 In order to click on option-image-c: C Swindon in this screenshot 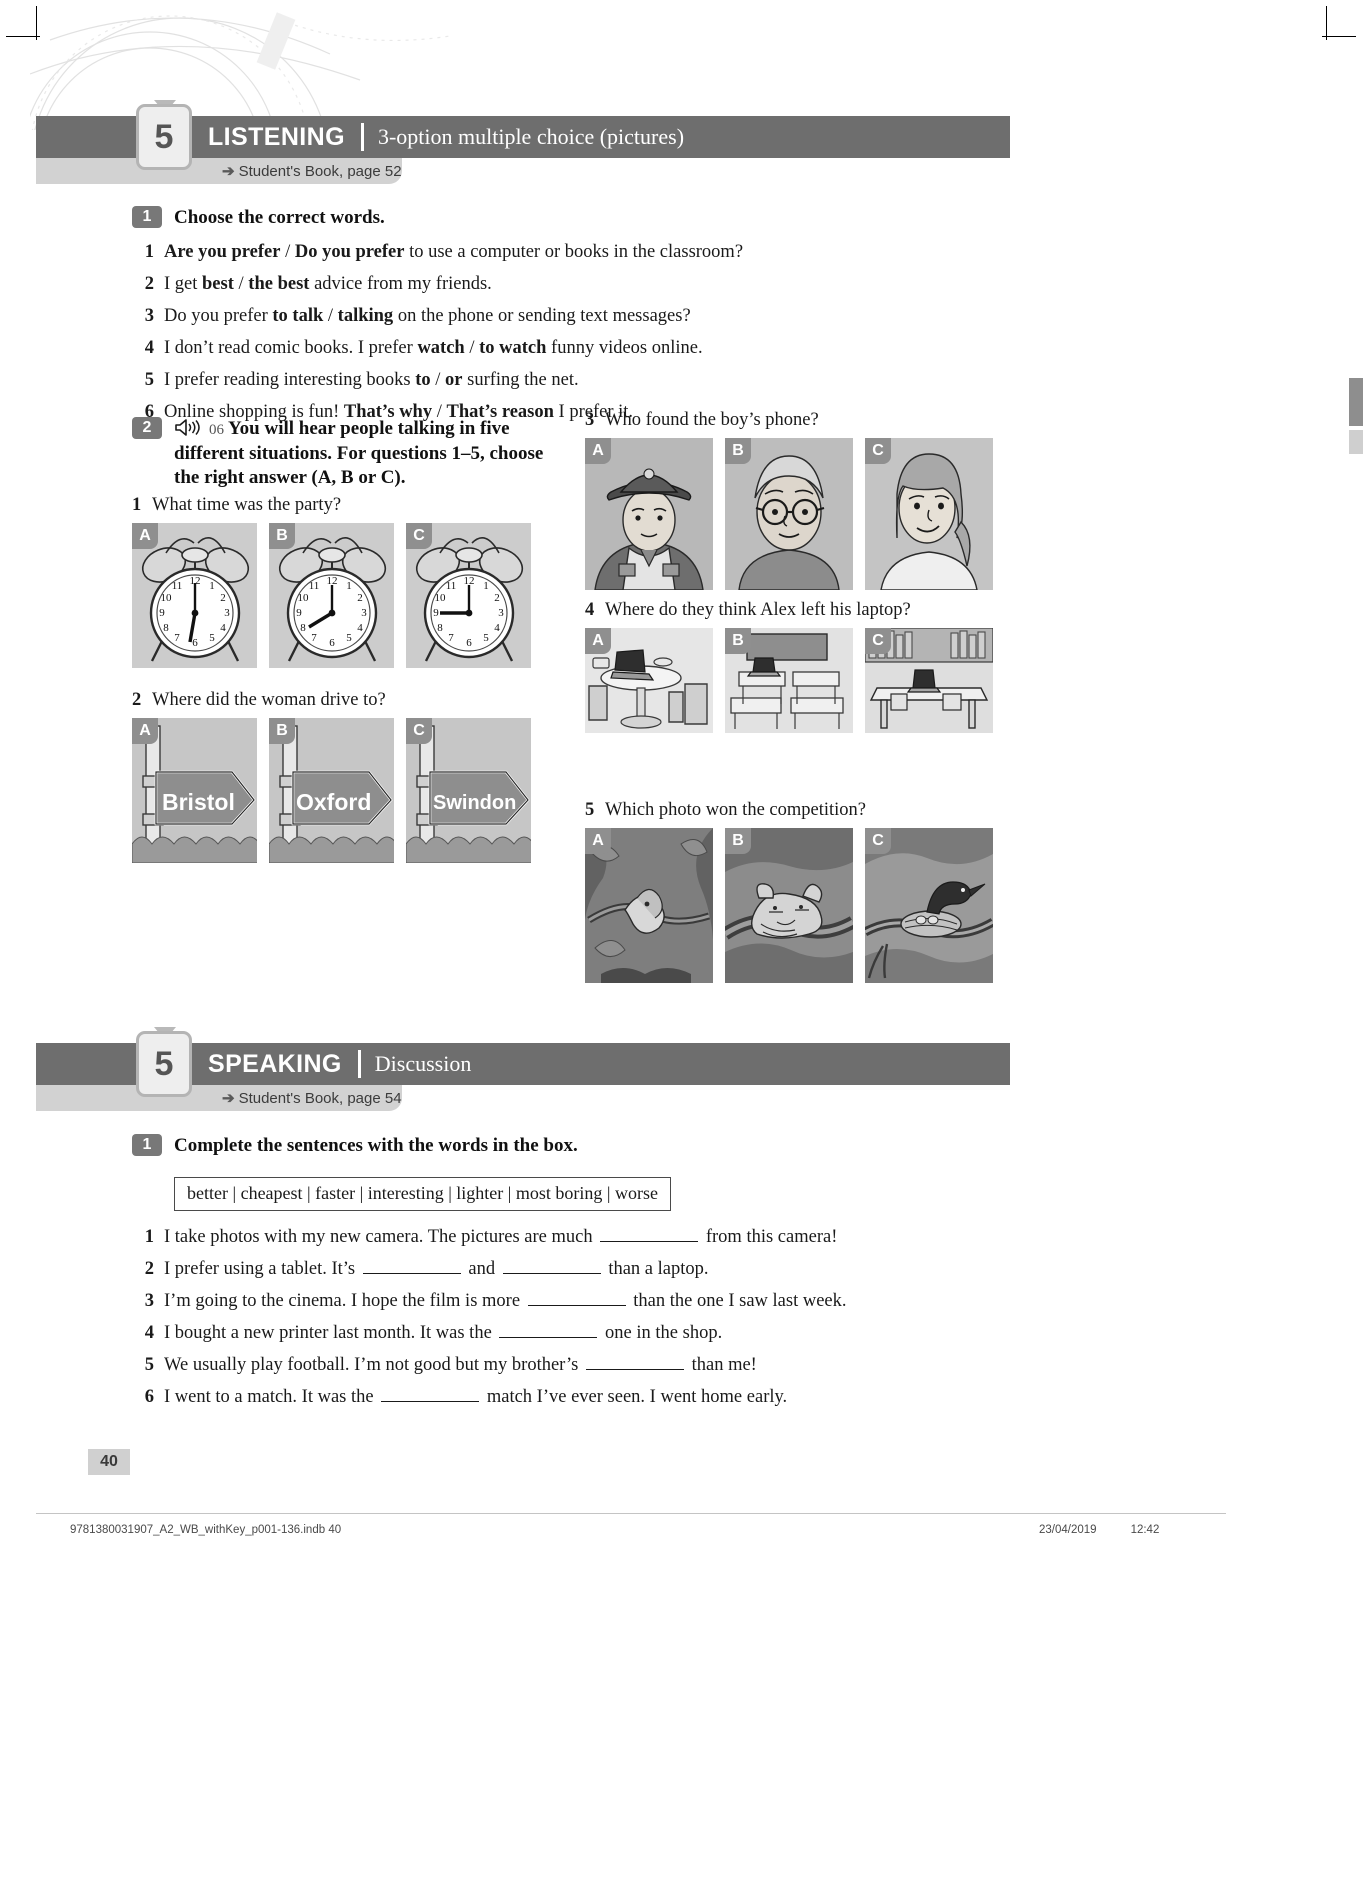, I will do `click(468, 790)`.